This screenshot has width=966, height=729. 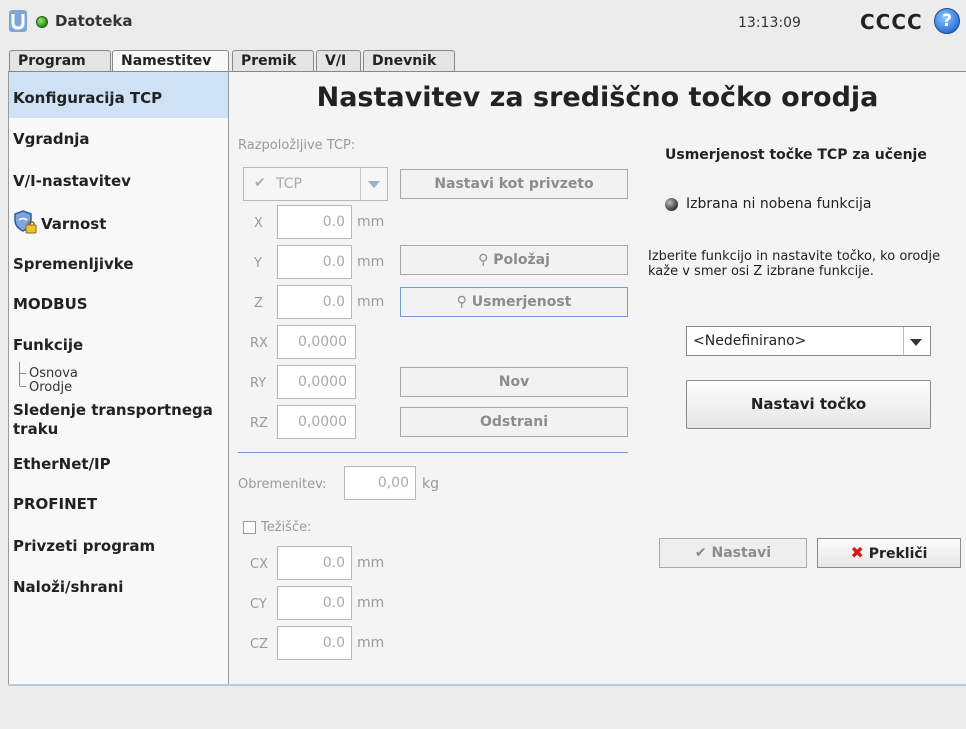 What do you see at coordinates (314, 302) in the screenshot?
I see `z-field: 0.0` at bounding box center [314, 302].